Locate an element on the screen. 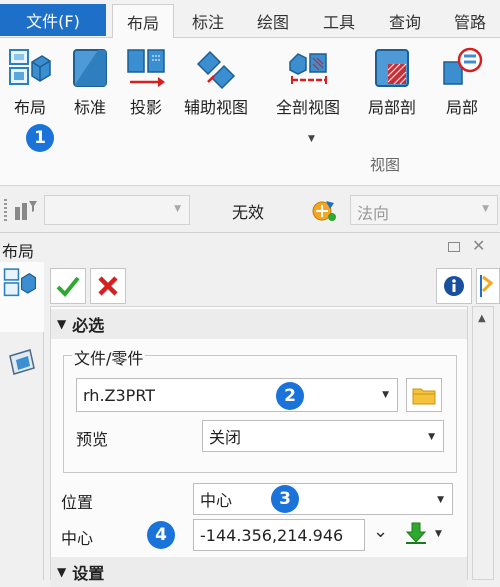 The height and width of the screenshot is (587, 500). full-section-dropdown-arrow: ▼ is located at coordinates (311, 139).